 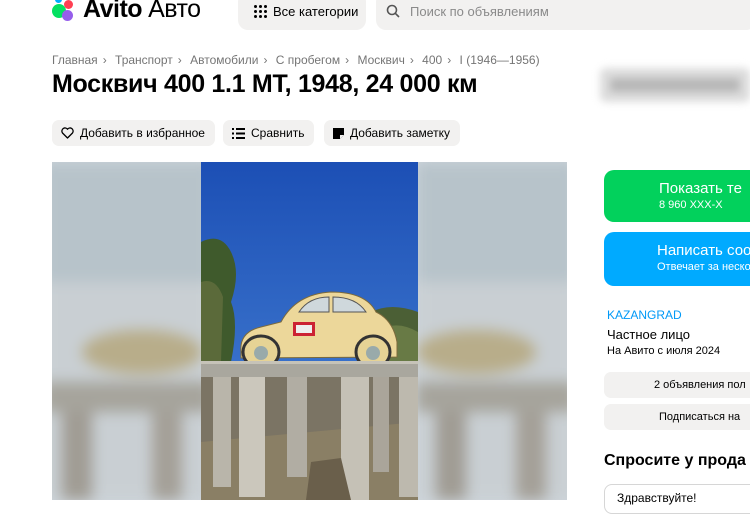 What do you see at coordinates (677, 499) in the screenshot?
I see `quick-reply-chip: Здравствуйте!` at bounding box center [677, 499].